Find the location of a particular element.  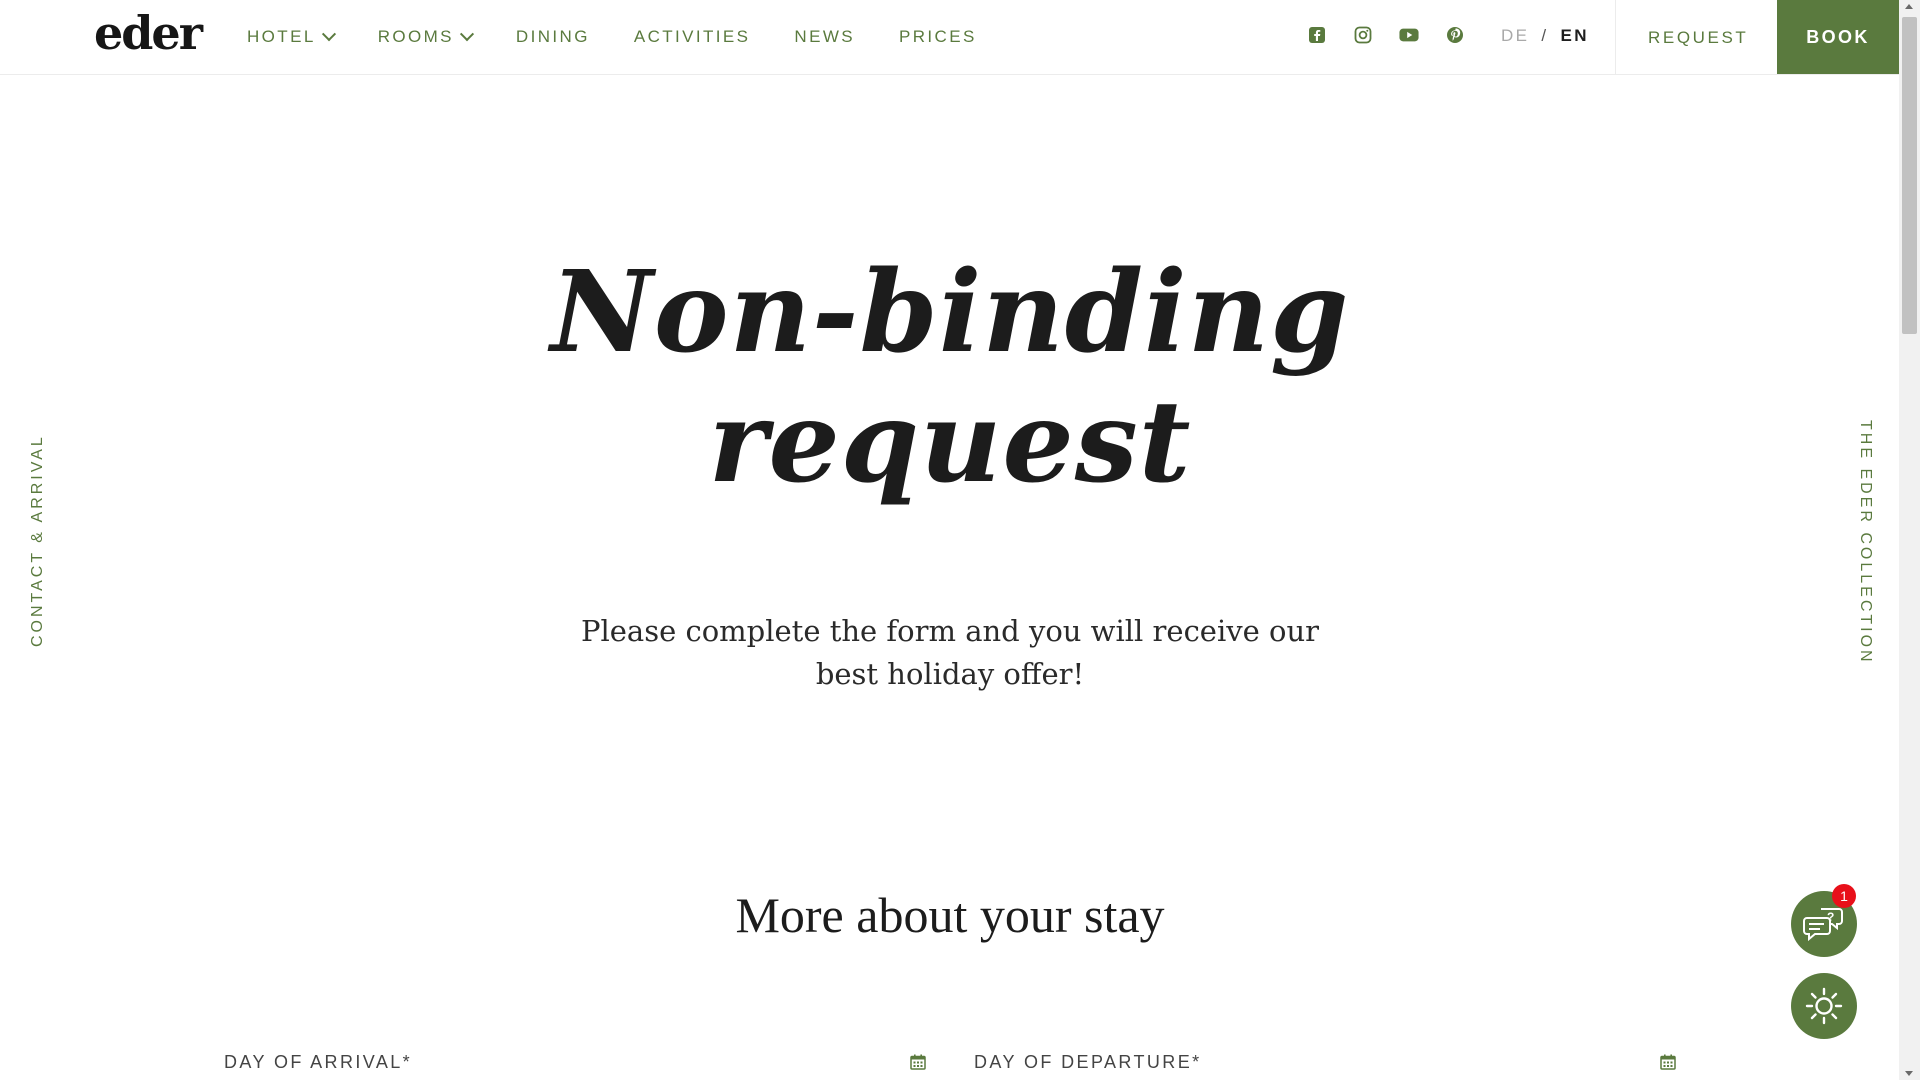

header-divider is located at coordinates (1615, 37).